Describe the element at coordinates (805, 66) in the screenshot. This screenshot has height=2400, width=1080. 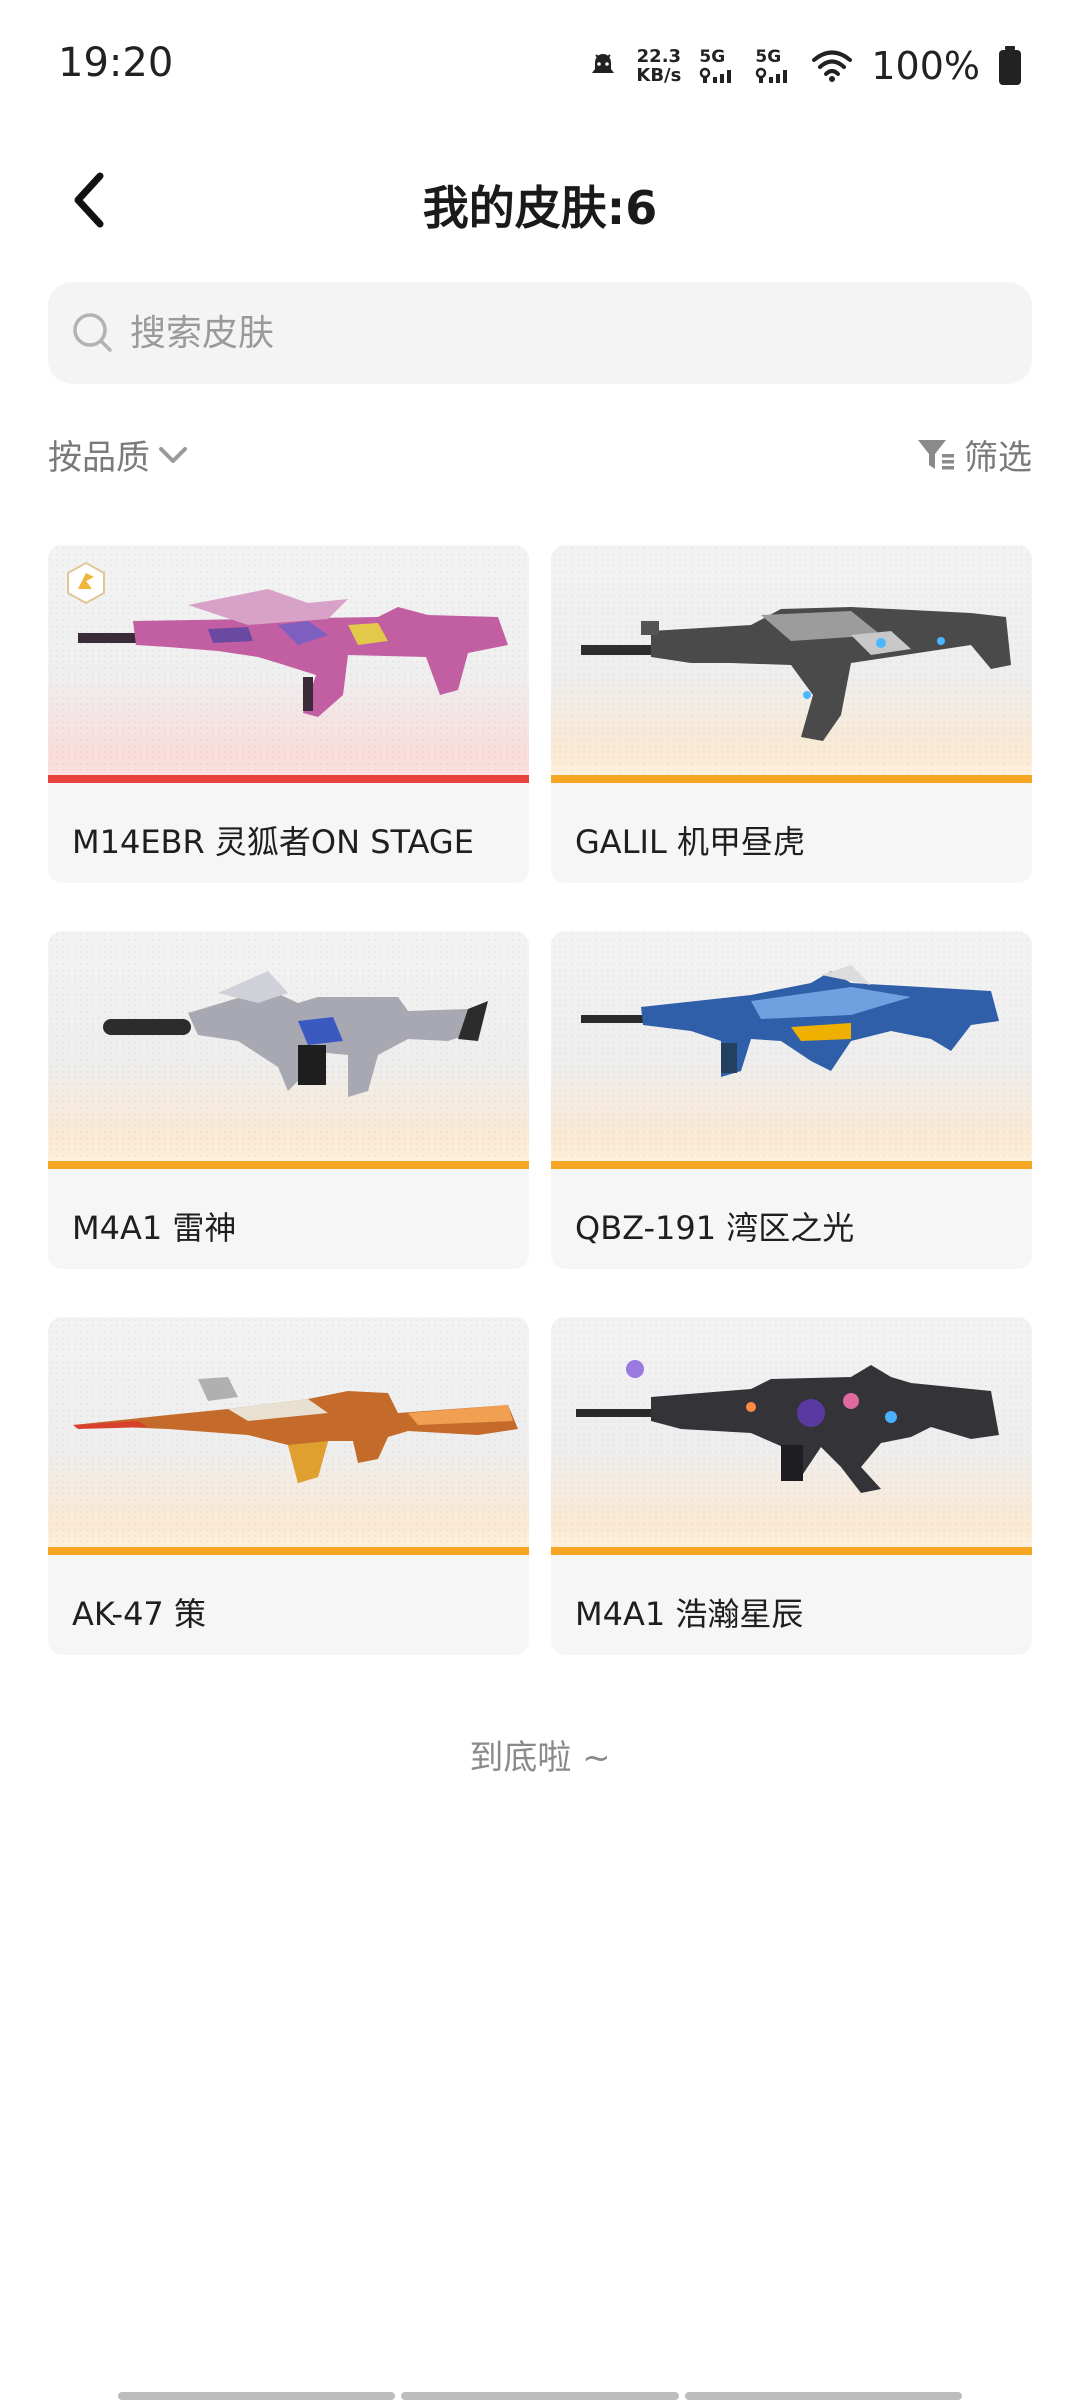
I see `status-icons: 22.3 KB/s 5G 5G 100%` at that location.